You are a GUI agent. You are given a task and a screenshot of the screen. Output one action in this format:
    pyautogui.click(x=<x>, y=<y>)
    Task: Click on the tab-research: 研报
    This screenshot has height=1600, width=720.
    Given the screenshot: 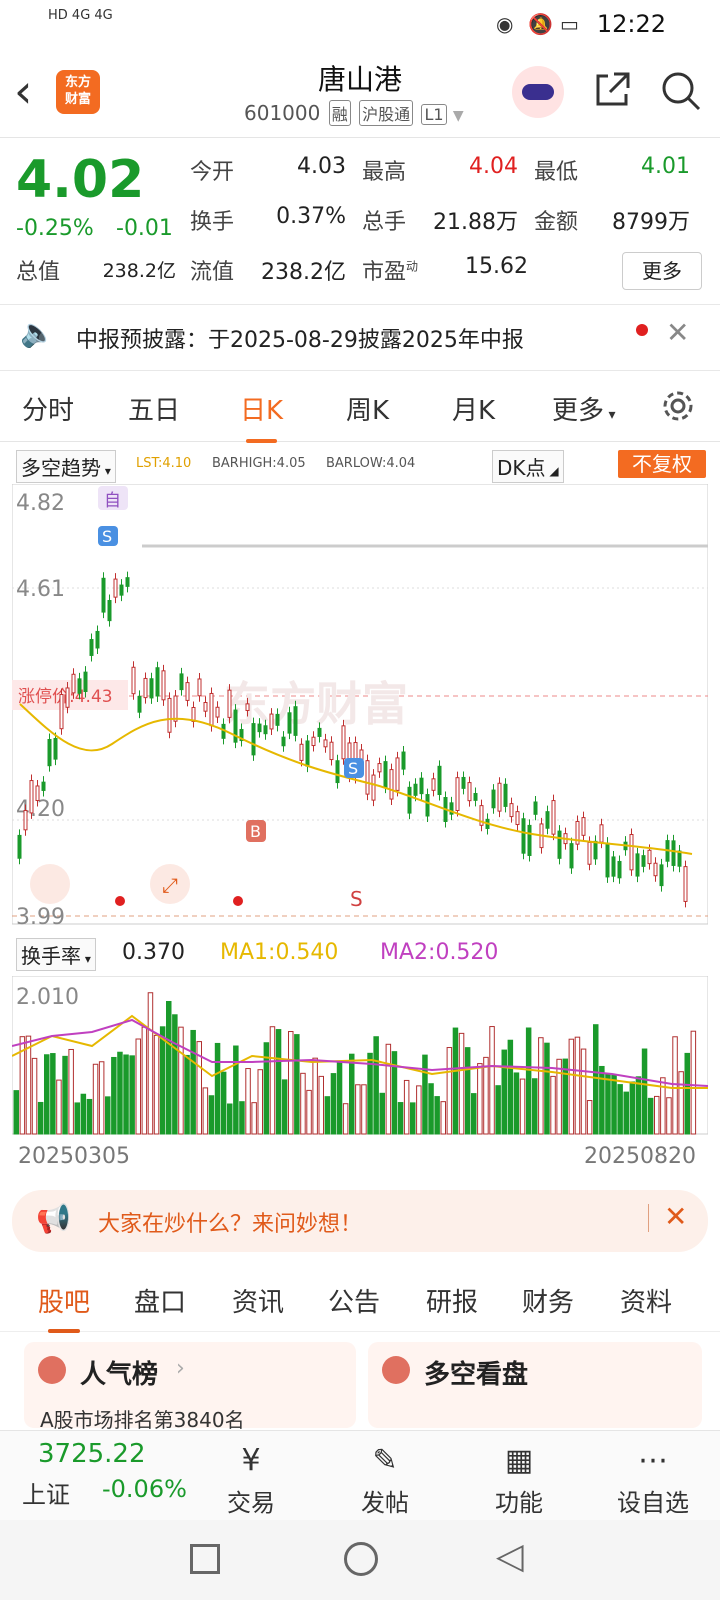 What is the action you would take?
    pyautogui.click(x=452, y=1300)
    